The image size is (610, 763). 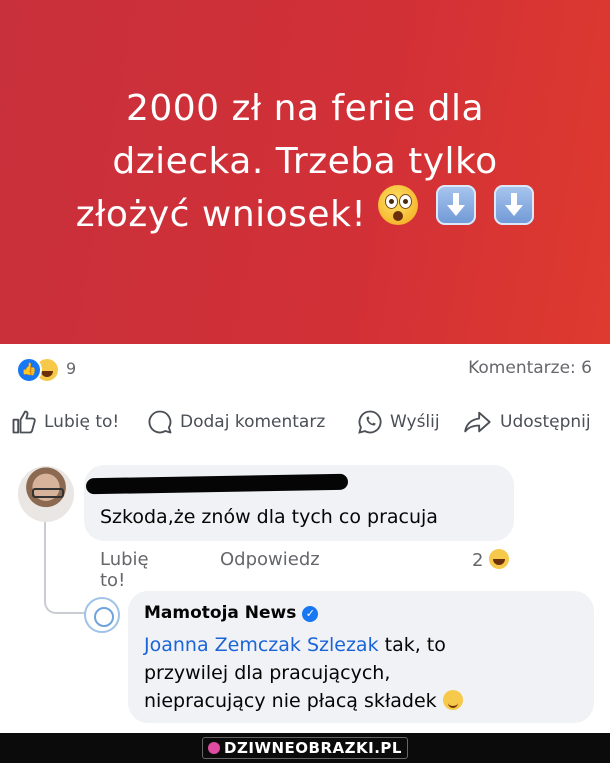 I want to click on reply-text-line-3: niepracujący nie płacą składek, so click(x=290, y=701).